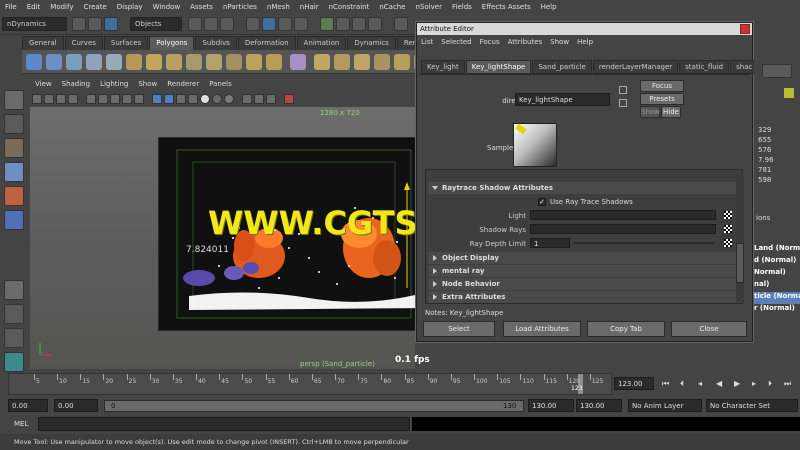 The height and width of the screenshot is (450, 800). What do you see at coordinates (205, 99) in the screenshot?
I see `lights-icon` at bounding box center [205, 99].